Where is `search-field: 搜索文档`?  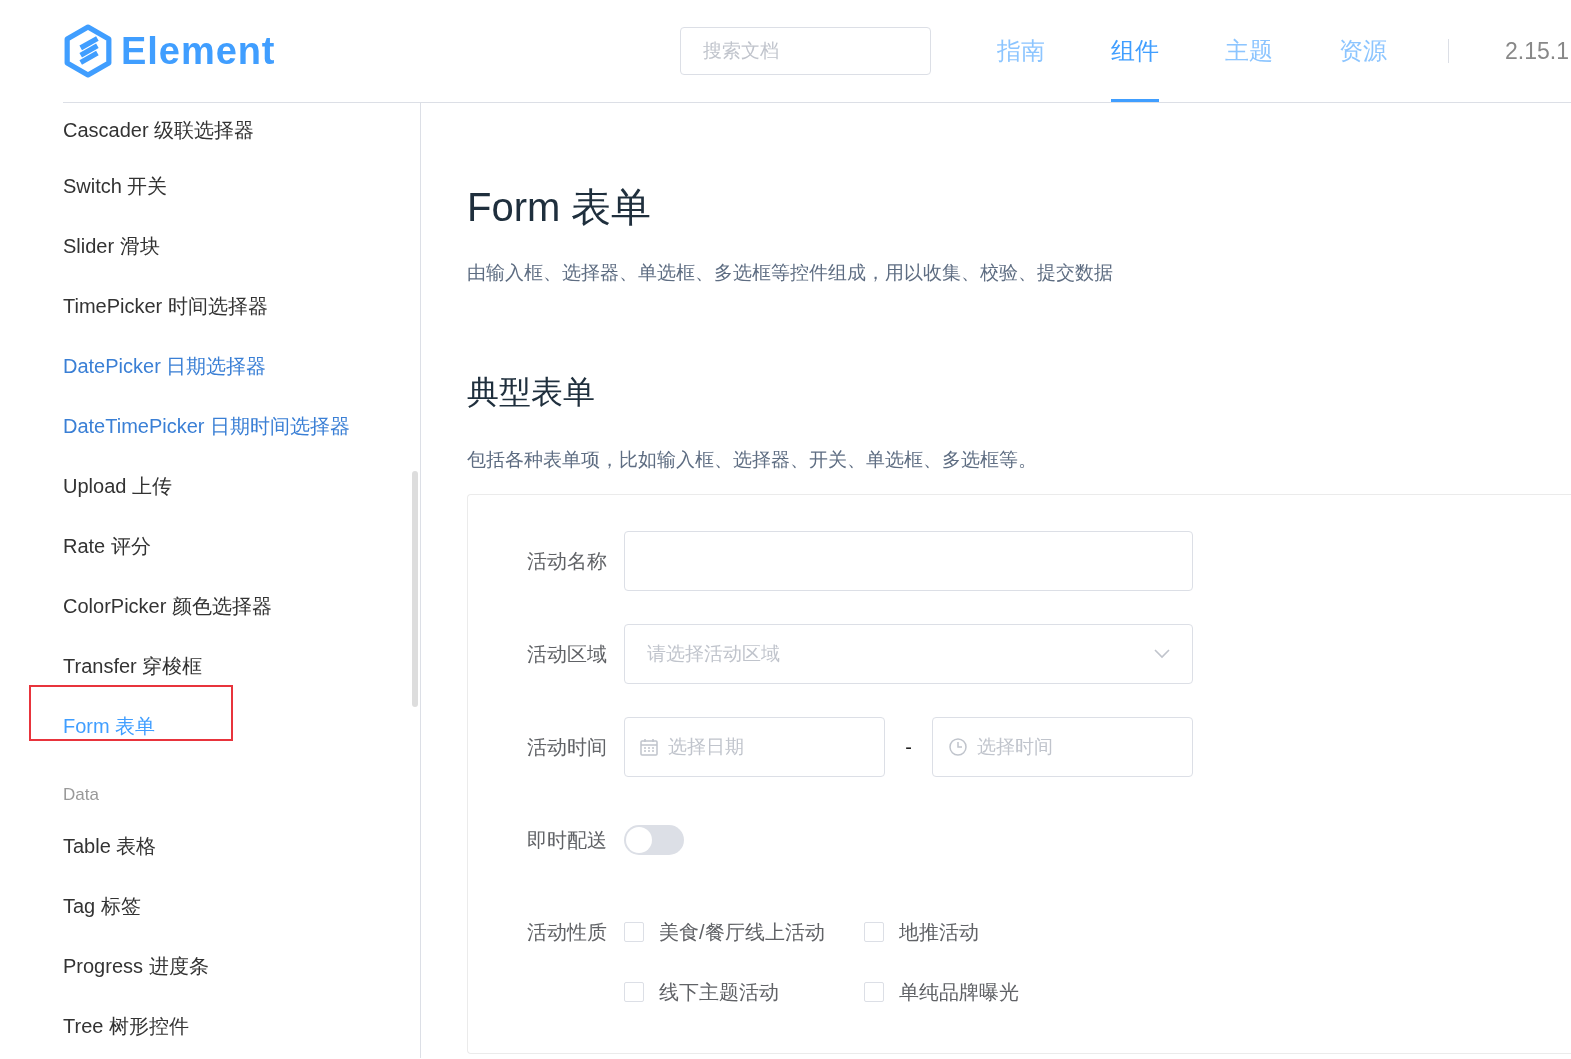
search-field: 搜索文档 is located at coordinates (806, 51).